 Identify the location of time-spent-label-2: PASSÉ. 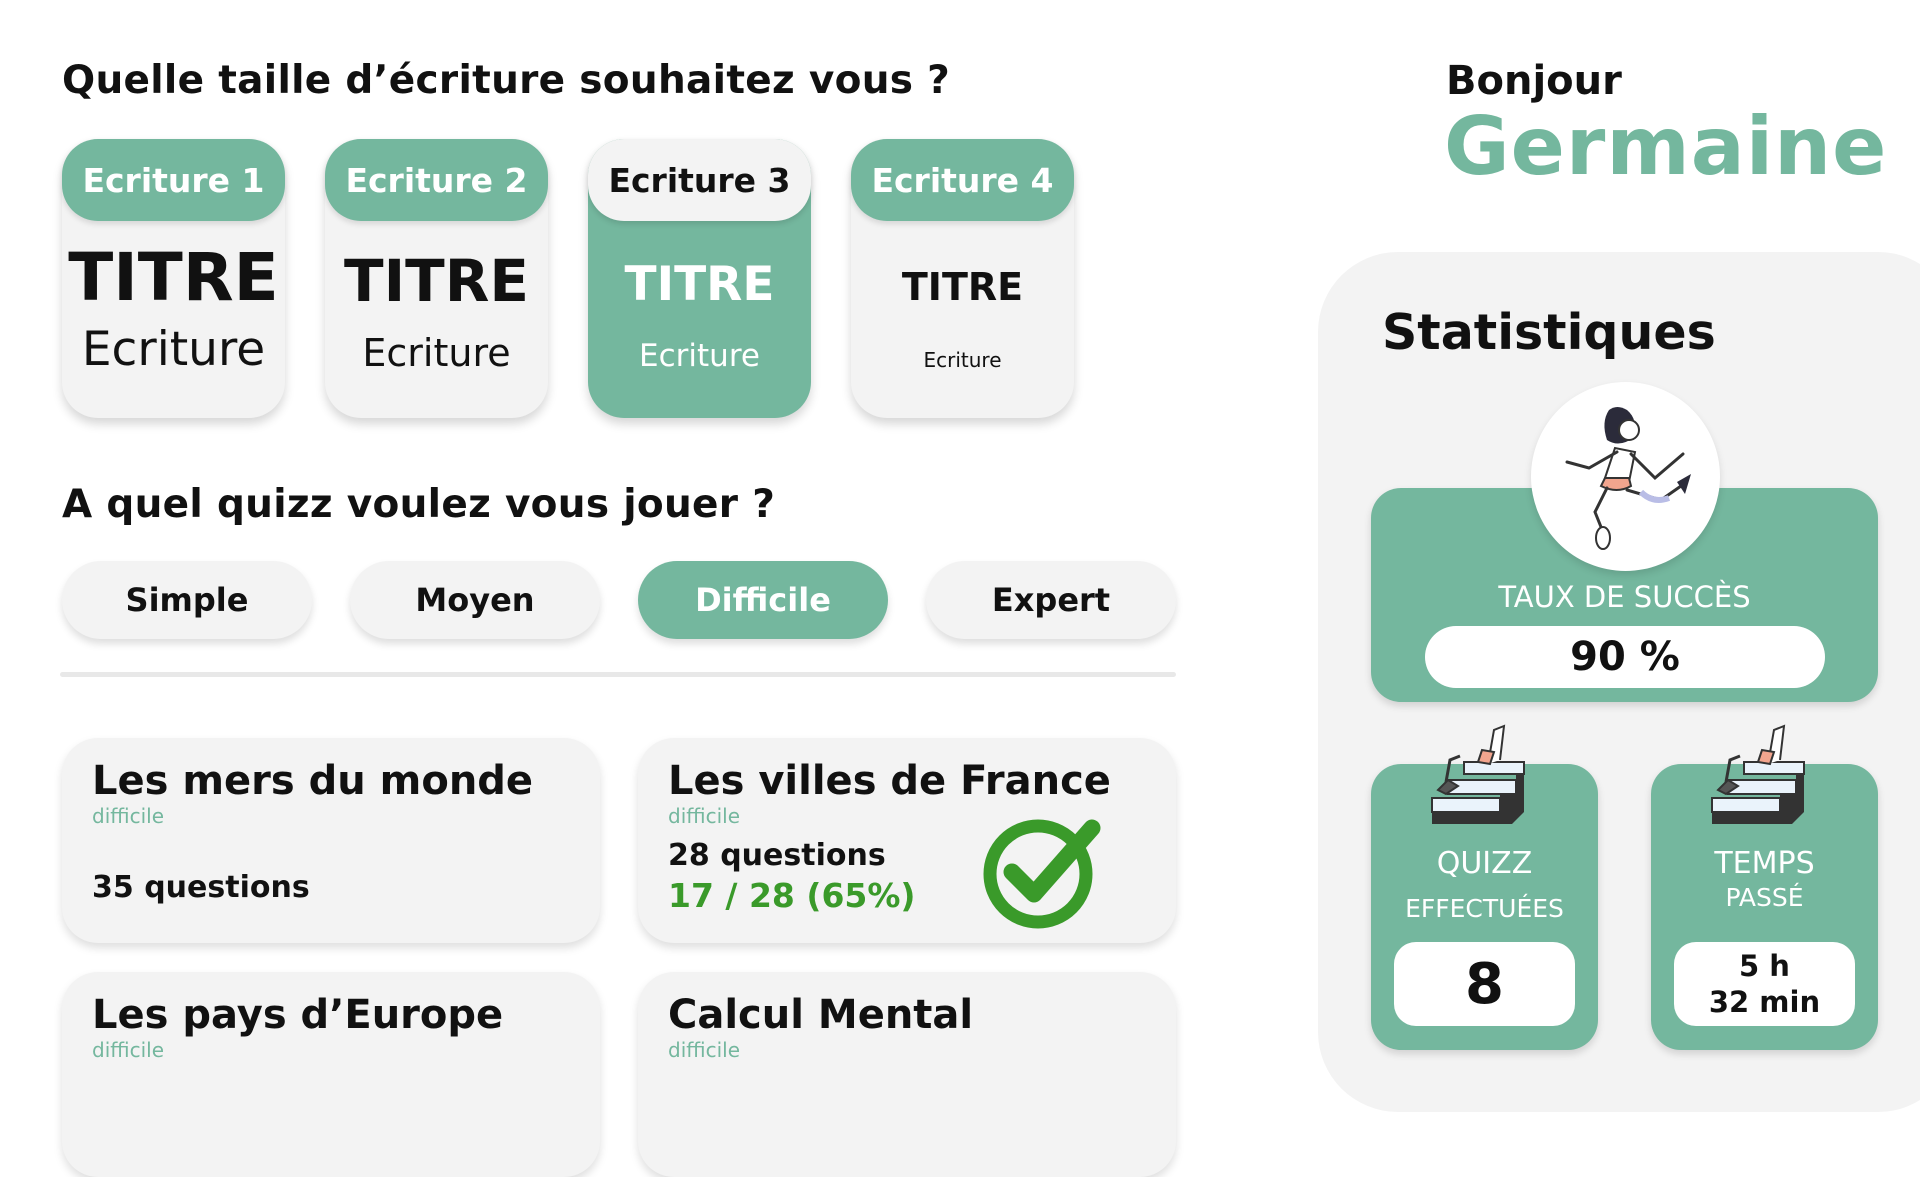
(1764, 897).